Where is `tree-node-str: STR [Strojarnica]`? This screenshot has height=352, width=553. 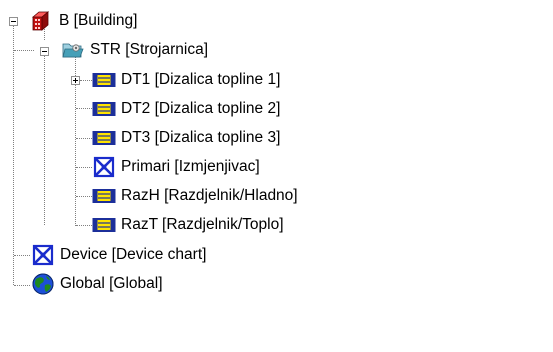
tree-node-str: STR [Strojarnica] is located at coordinates (135, 50).